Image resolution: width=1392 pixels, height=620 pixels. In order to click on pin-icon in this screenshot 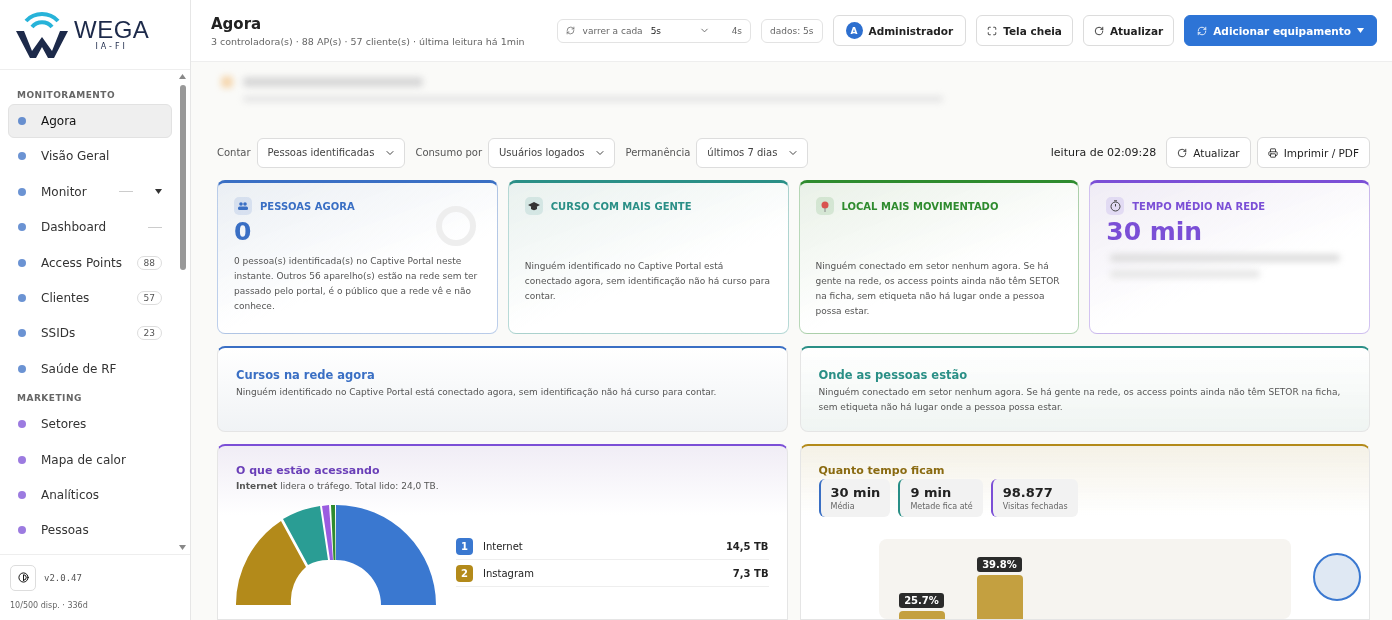, I will do `click(824, 206)`.